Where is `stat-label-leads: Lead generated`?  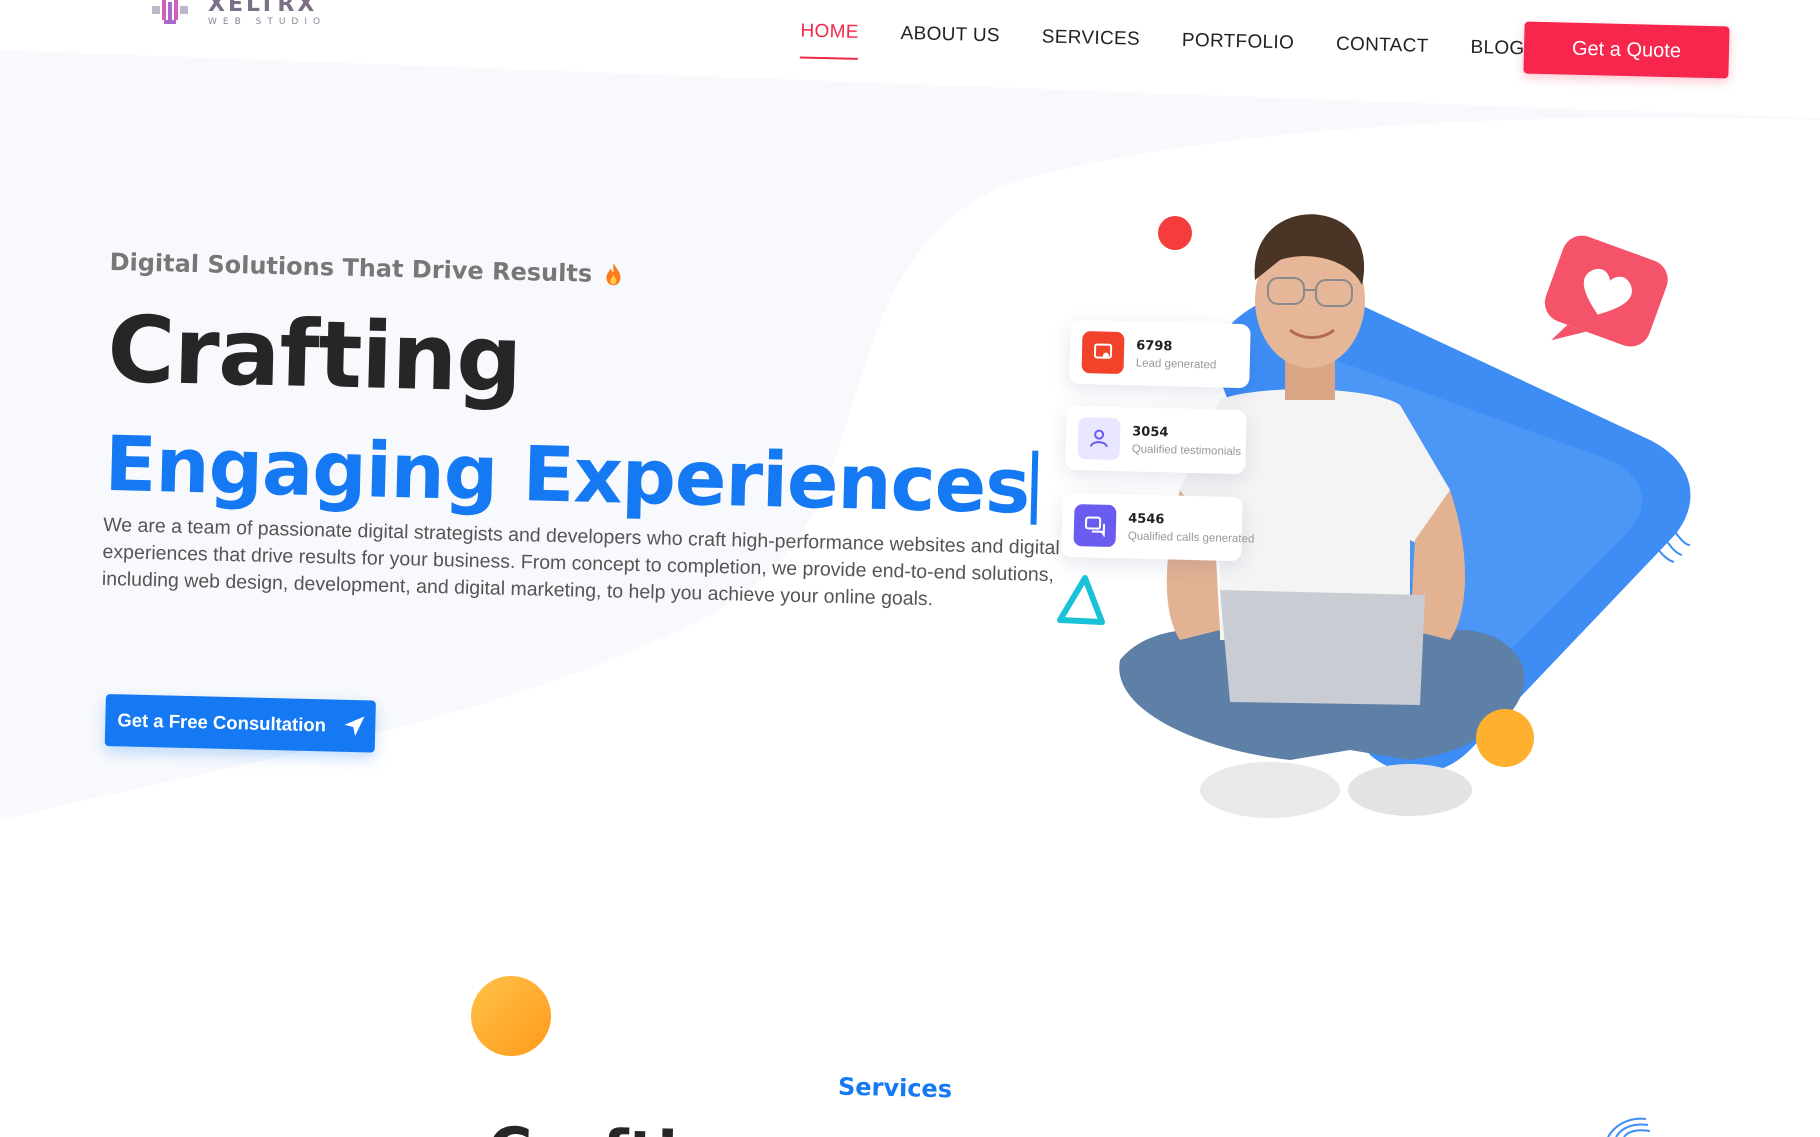 stat-label-leads: Lead generated is located at coordinates (1176, 363).